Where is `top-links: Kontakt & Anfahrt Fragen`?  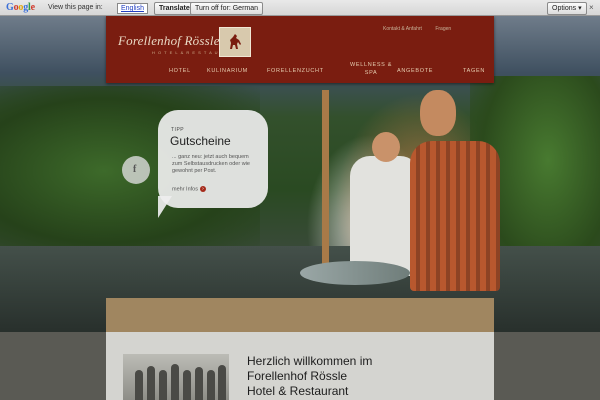
top-links: Kontakt & Anfahrt Fragen is located at coordinates (423, 29).